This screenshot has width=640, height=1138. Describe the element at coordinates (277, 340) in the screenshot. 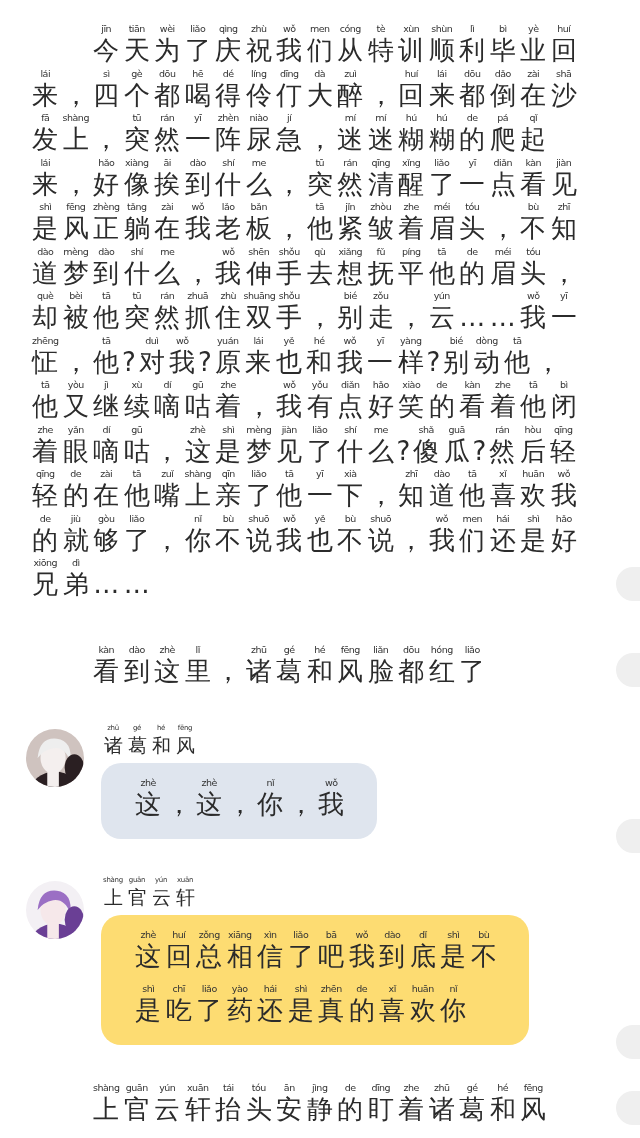

I see `pinyin-line: zhēng tā duì wǒ yuán lái yě hé wǒ yī yàng bié dòng tā` at that location.